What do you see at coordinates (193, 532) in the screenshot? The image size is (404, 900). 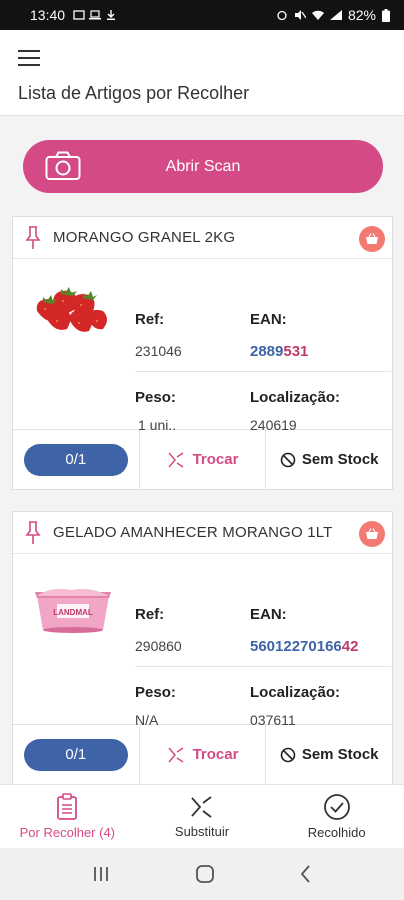 I see `item-name: GELADO AMANHECER MORANGO 1LT` at bounding box center [193, 532].